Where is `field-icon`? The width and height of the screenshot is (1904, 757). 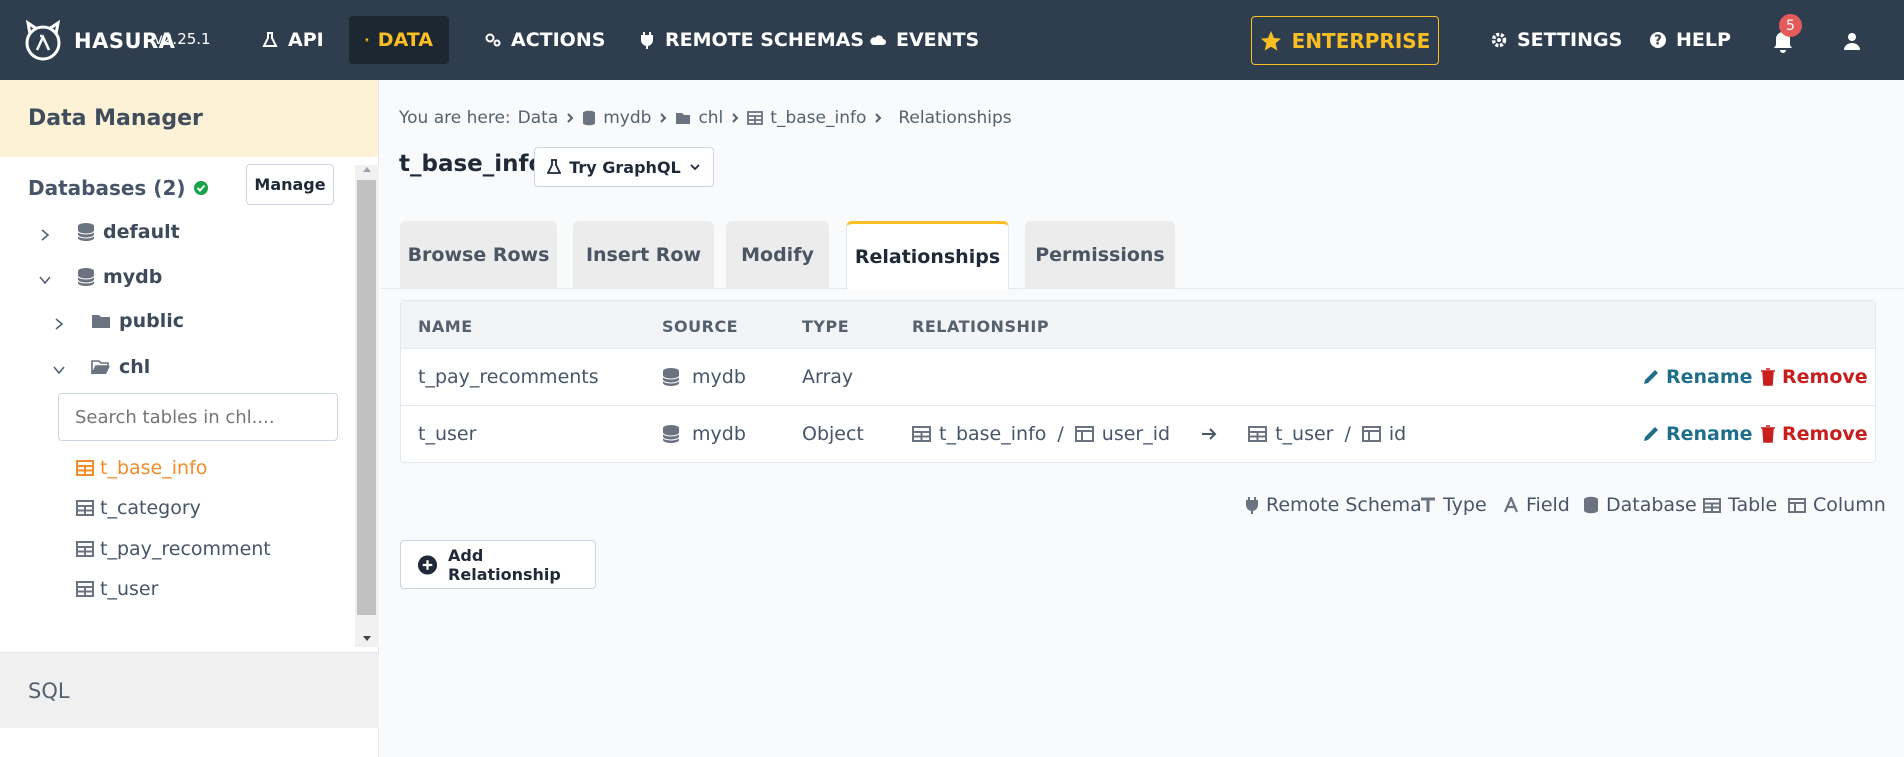
field-icon is located at coordinates (1511, 505).